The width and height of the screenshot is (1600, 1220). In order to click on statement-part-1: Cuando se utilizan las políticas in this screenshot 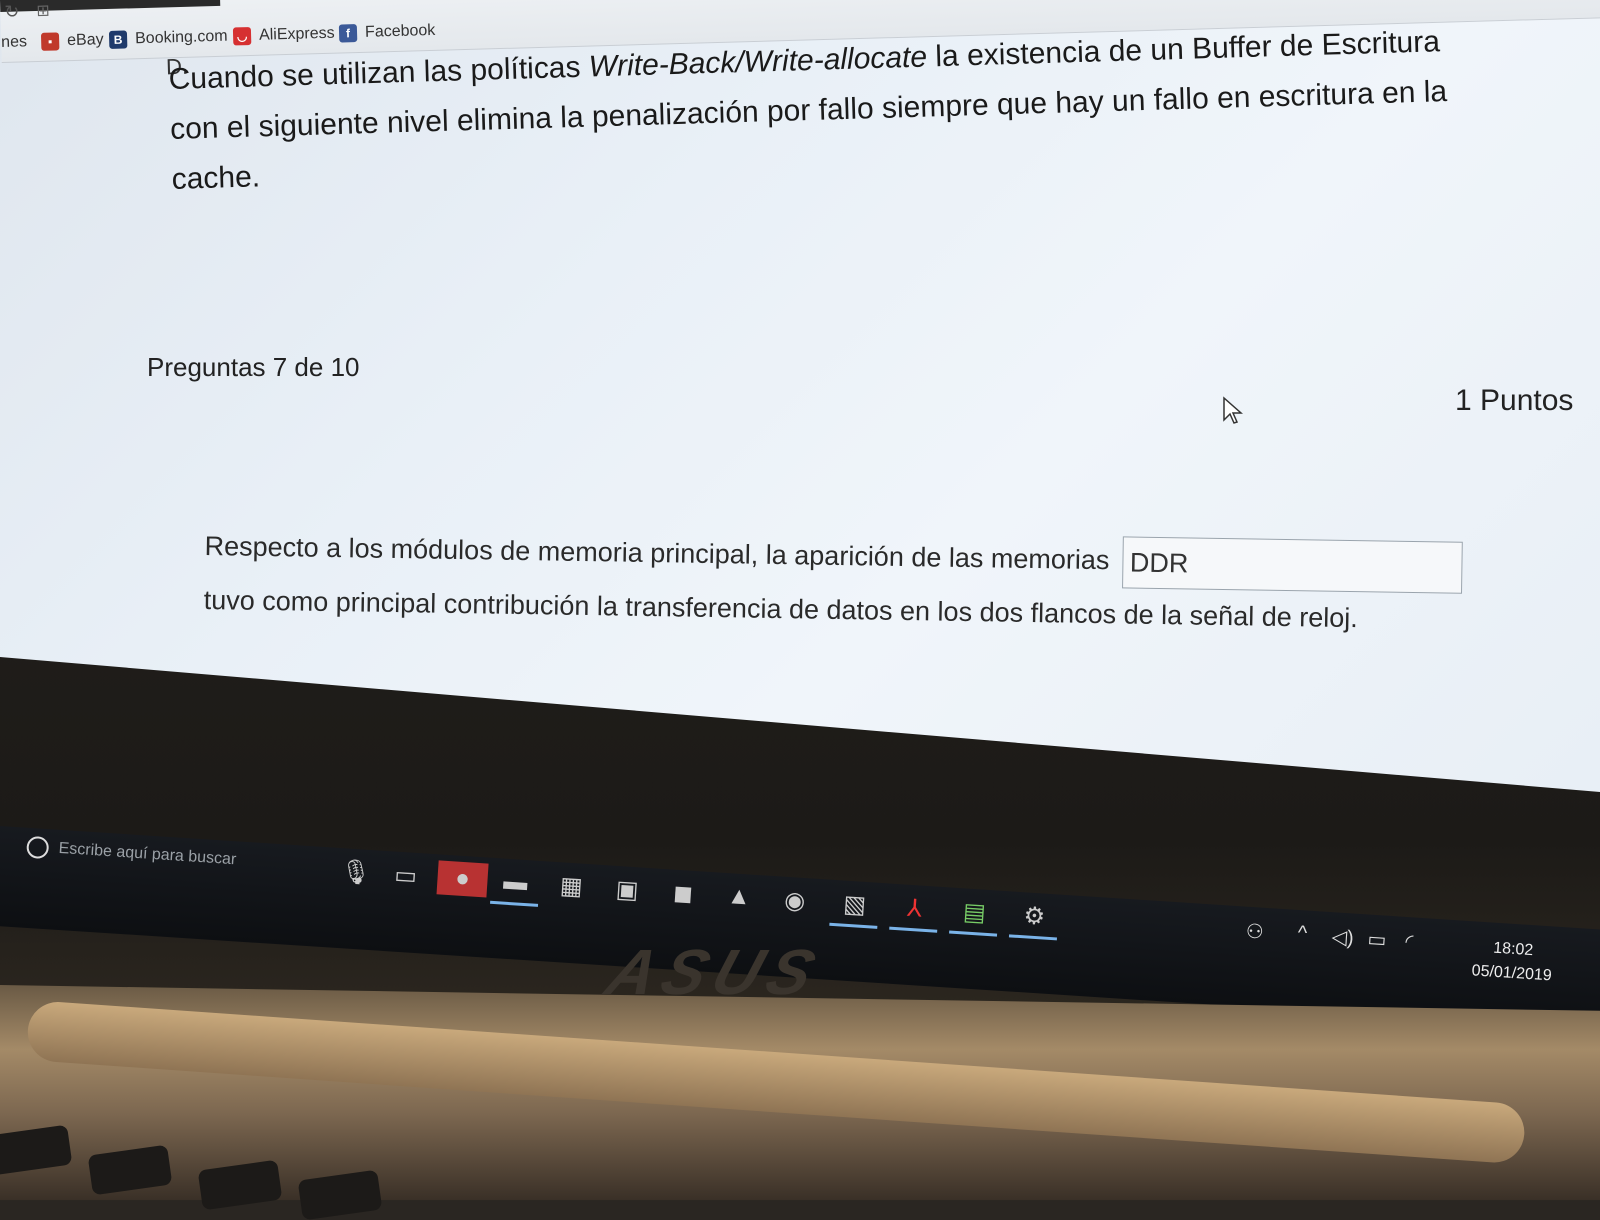, I will do `click(379, 73)`.